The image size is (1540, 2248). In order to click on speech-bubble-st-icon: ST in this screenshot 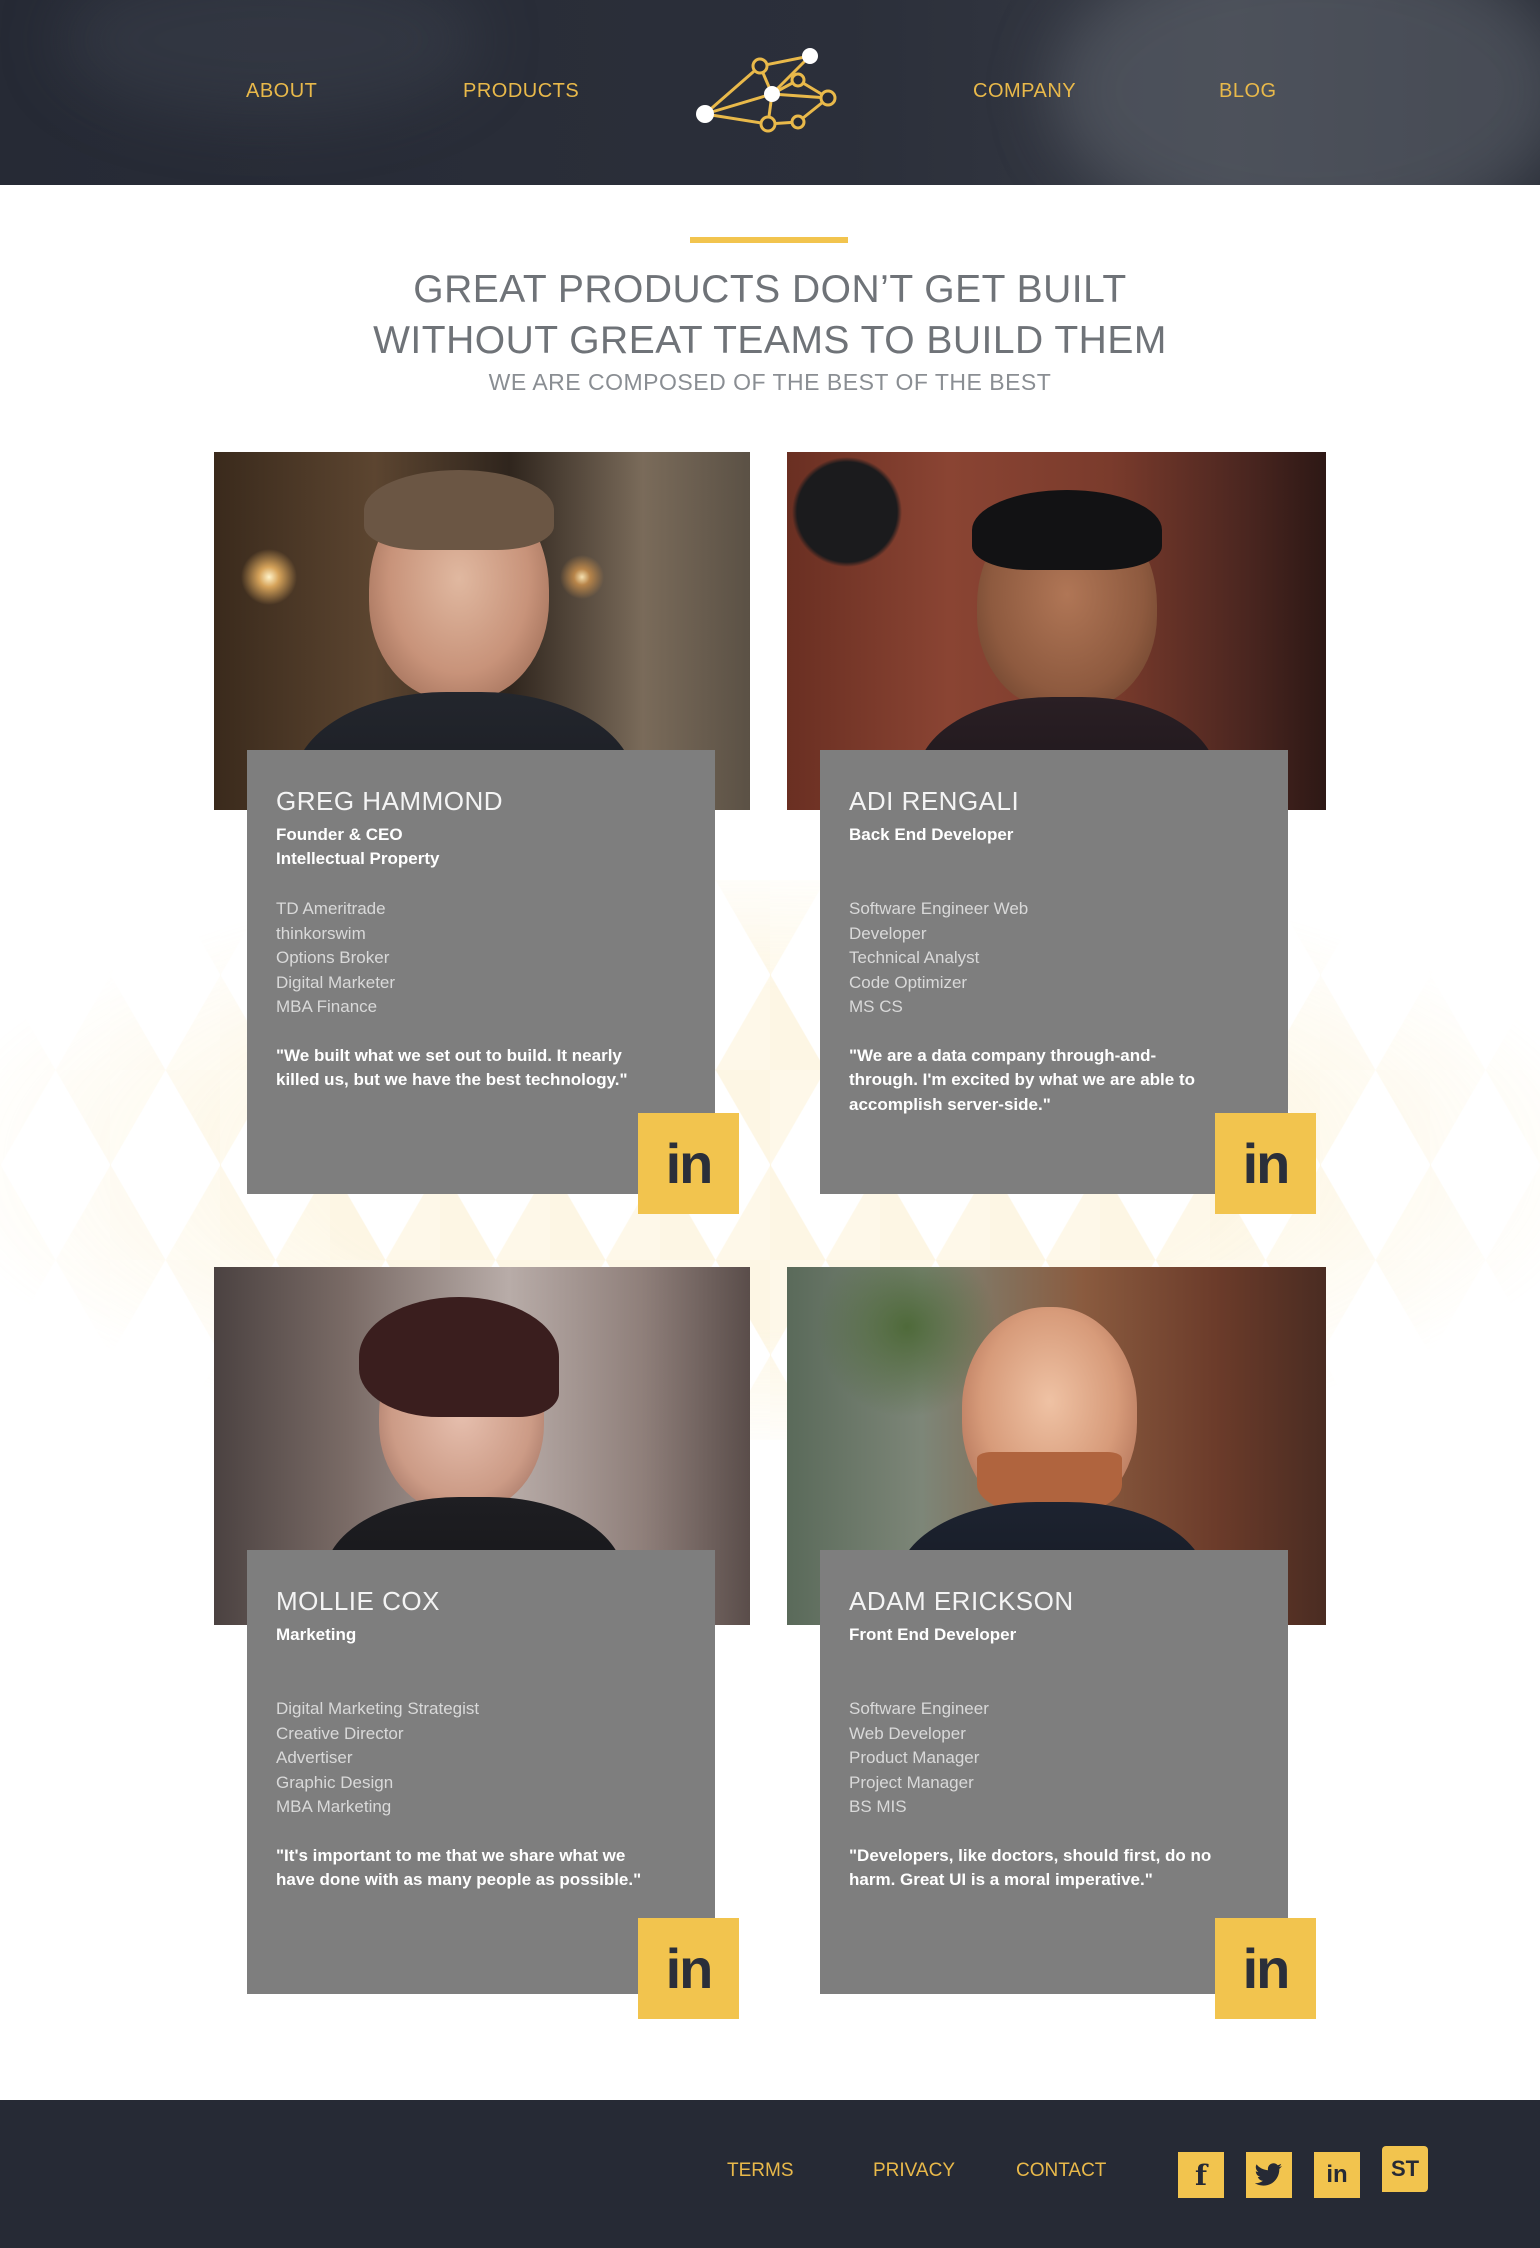, I will do `click(1405, 2168)`.